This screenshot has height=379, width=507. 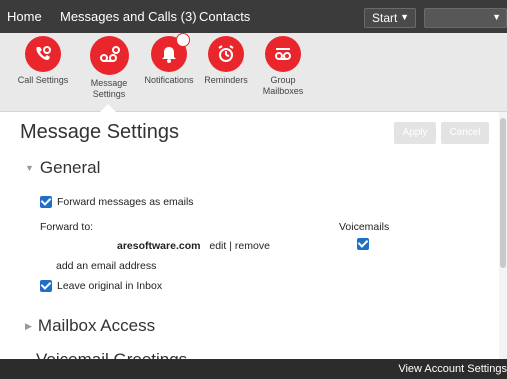 What do you see at coordinates (106, 266) in the screenshot?
I see `add-email-link: add an email address` at bounding box center [106, 266].